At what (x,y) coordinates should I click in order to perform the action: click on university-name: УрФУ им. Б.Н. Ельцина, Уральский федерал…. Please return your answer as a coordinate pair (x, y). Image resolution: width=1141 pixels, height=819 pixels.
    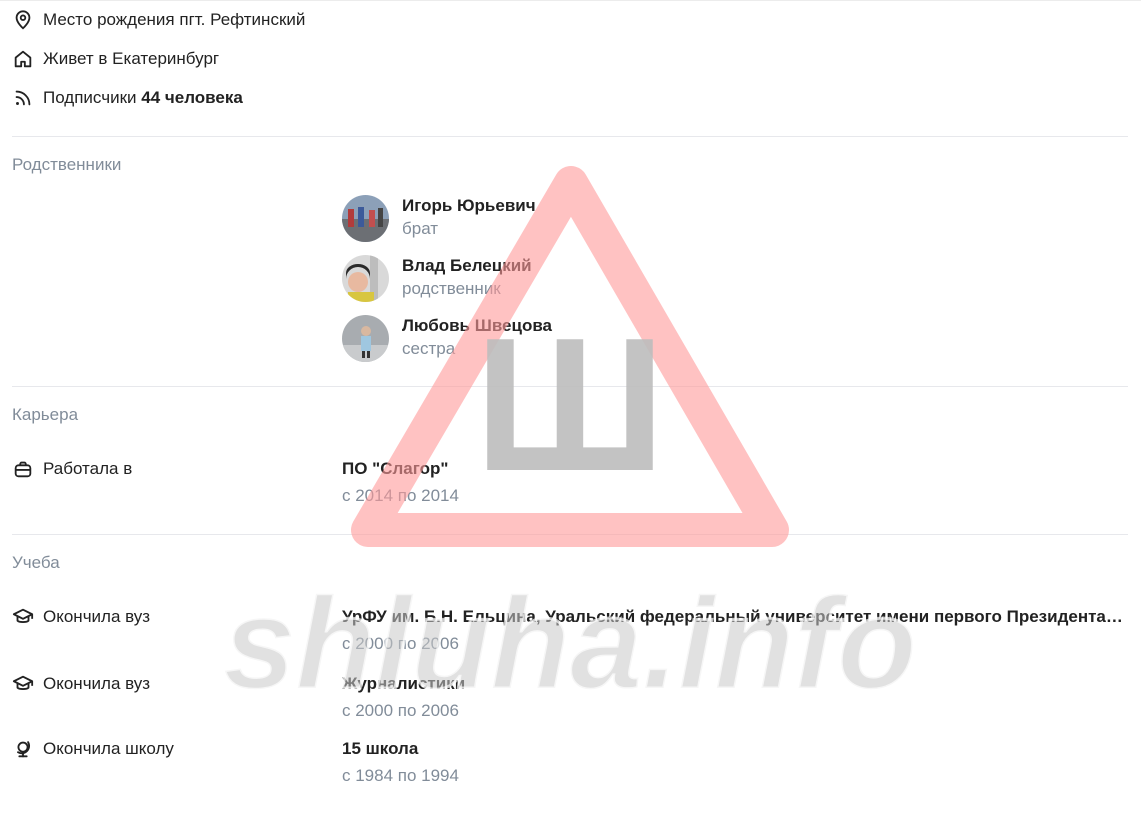
    Looking at the image, I should click on (734, 617).